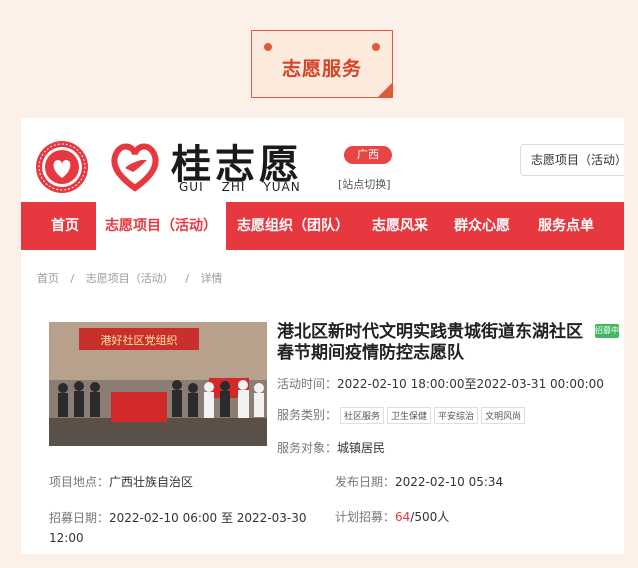  Describe the element at coordinates (321, 69) in the screenshot. I see `section-badge-label: 志愿服务` at that location.